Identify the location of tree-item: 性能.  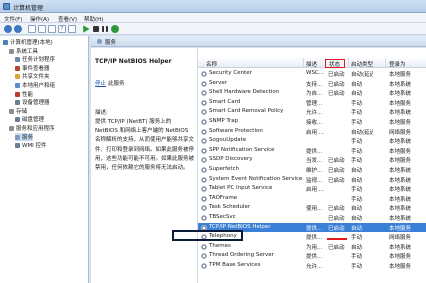
(24, 94).